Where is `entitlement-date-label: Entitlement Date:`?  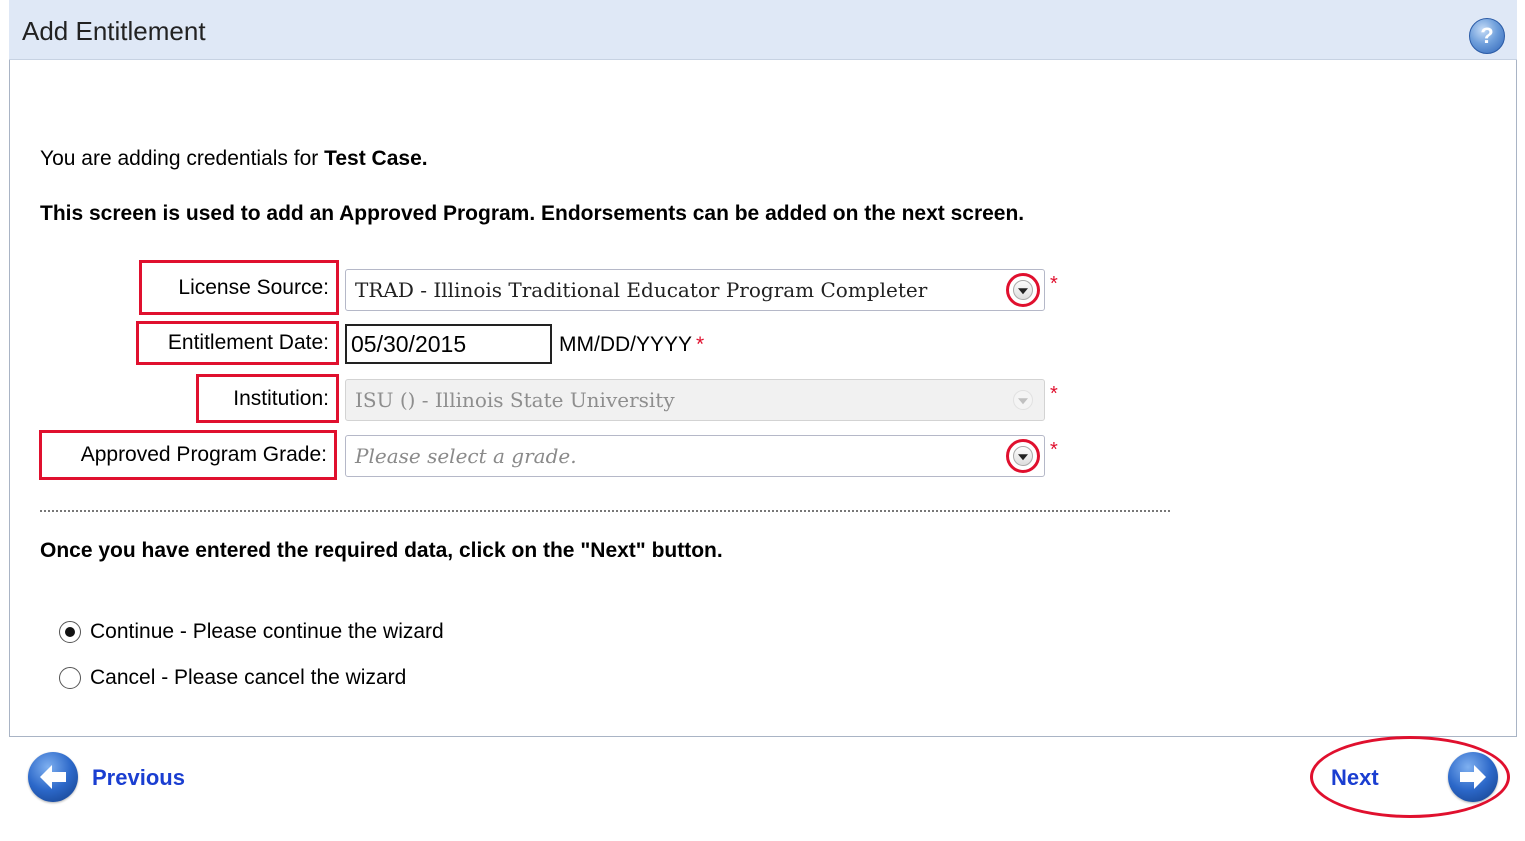
entitlement-date-label: Entitlement Date: is located at coordinates (248, 342).